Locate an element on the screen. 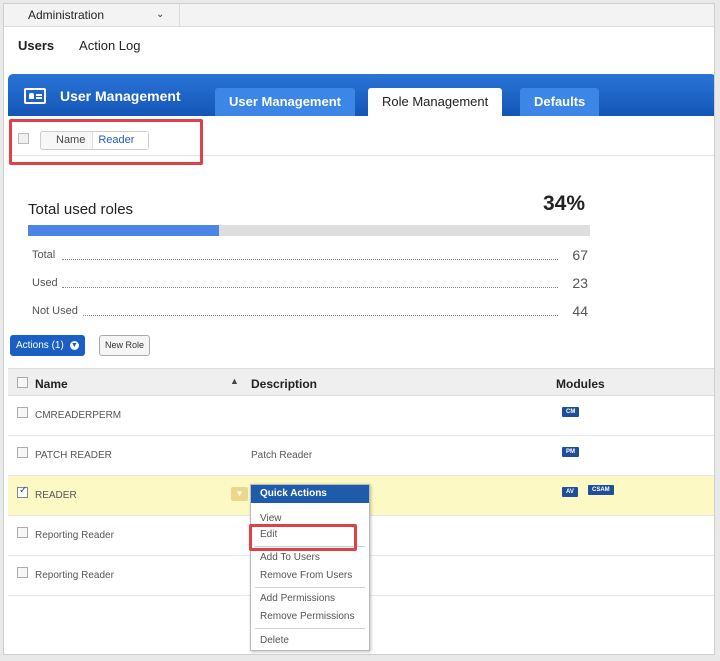 The height and width of the screenshot is (661, 720). module-badge: AV is located at coordinates (570, 492).